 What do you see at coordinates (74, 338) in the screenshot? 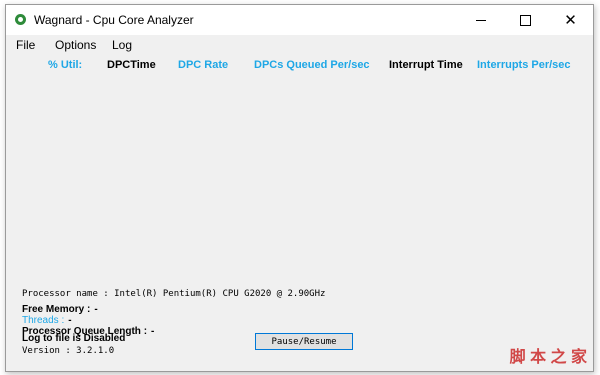
I see `log-status: Log to file is Disabled` at bounding box center [74, 338].